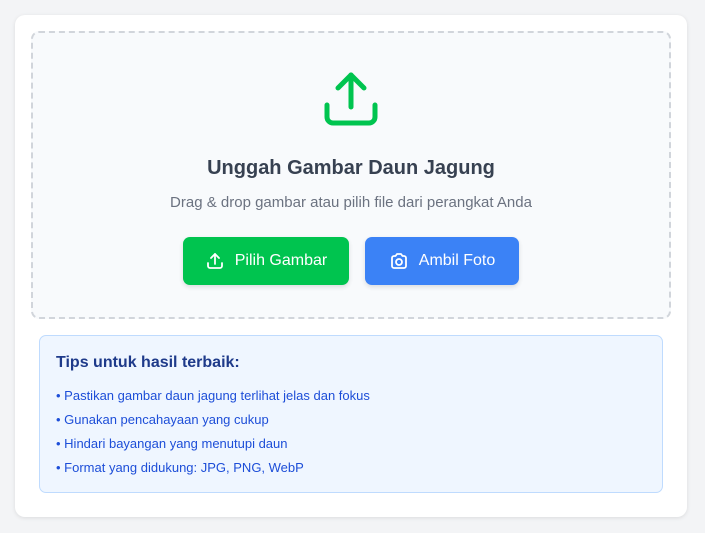  I want to click on pick-image-button: Pilih Gambar, so click(266, 261).